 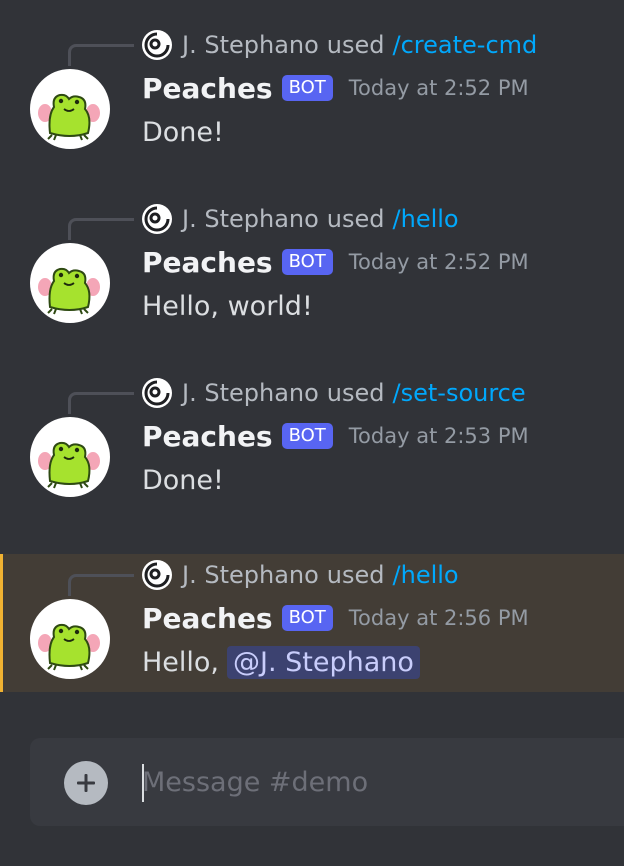 I want to click on timestamp: Today at 2:53 PM, so click(x=439, y=436).